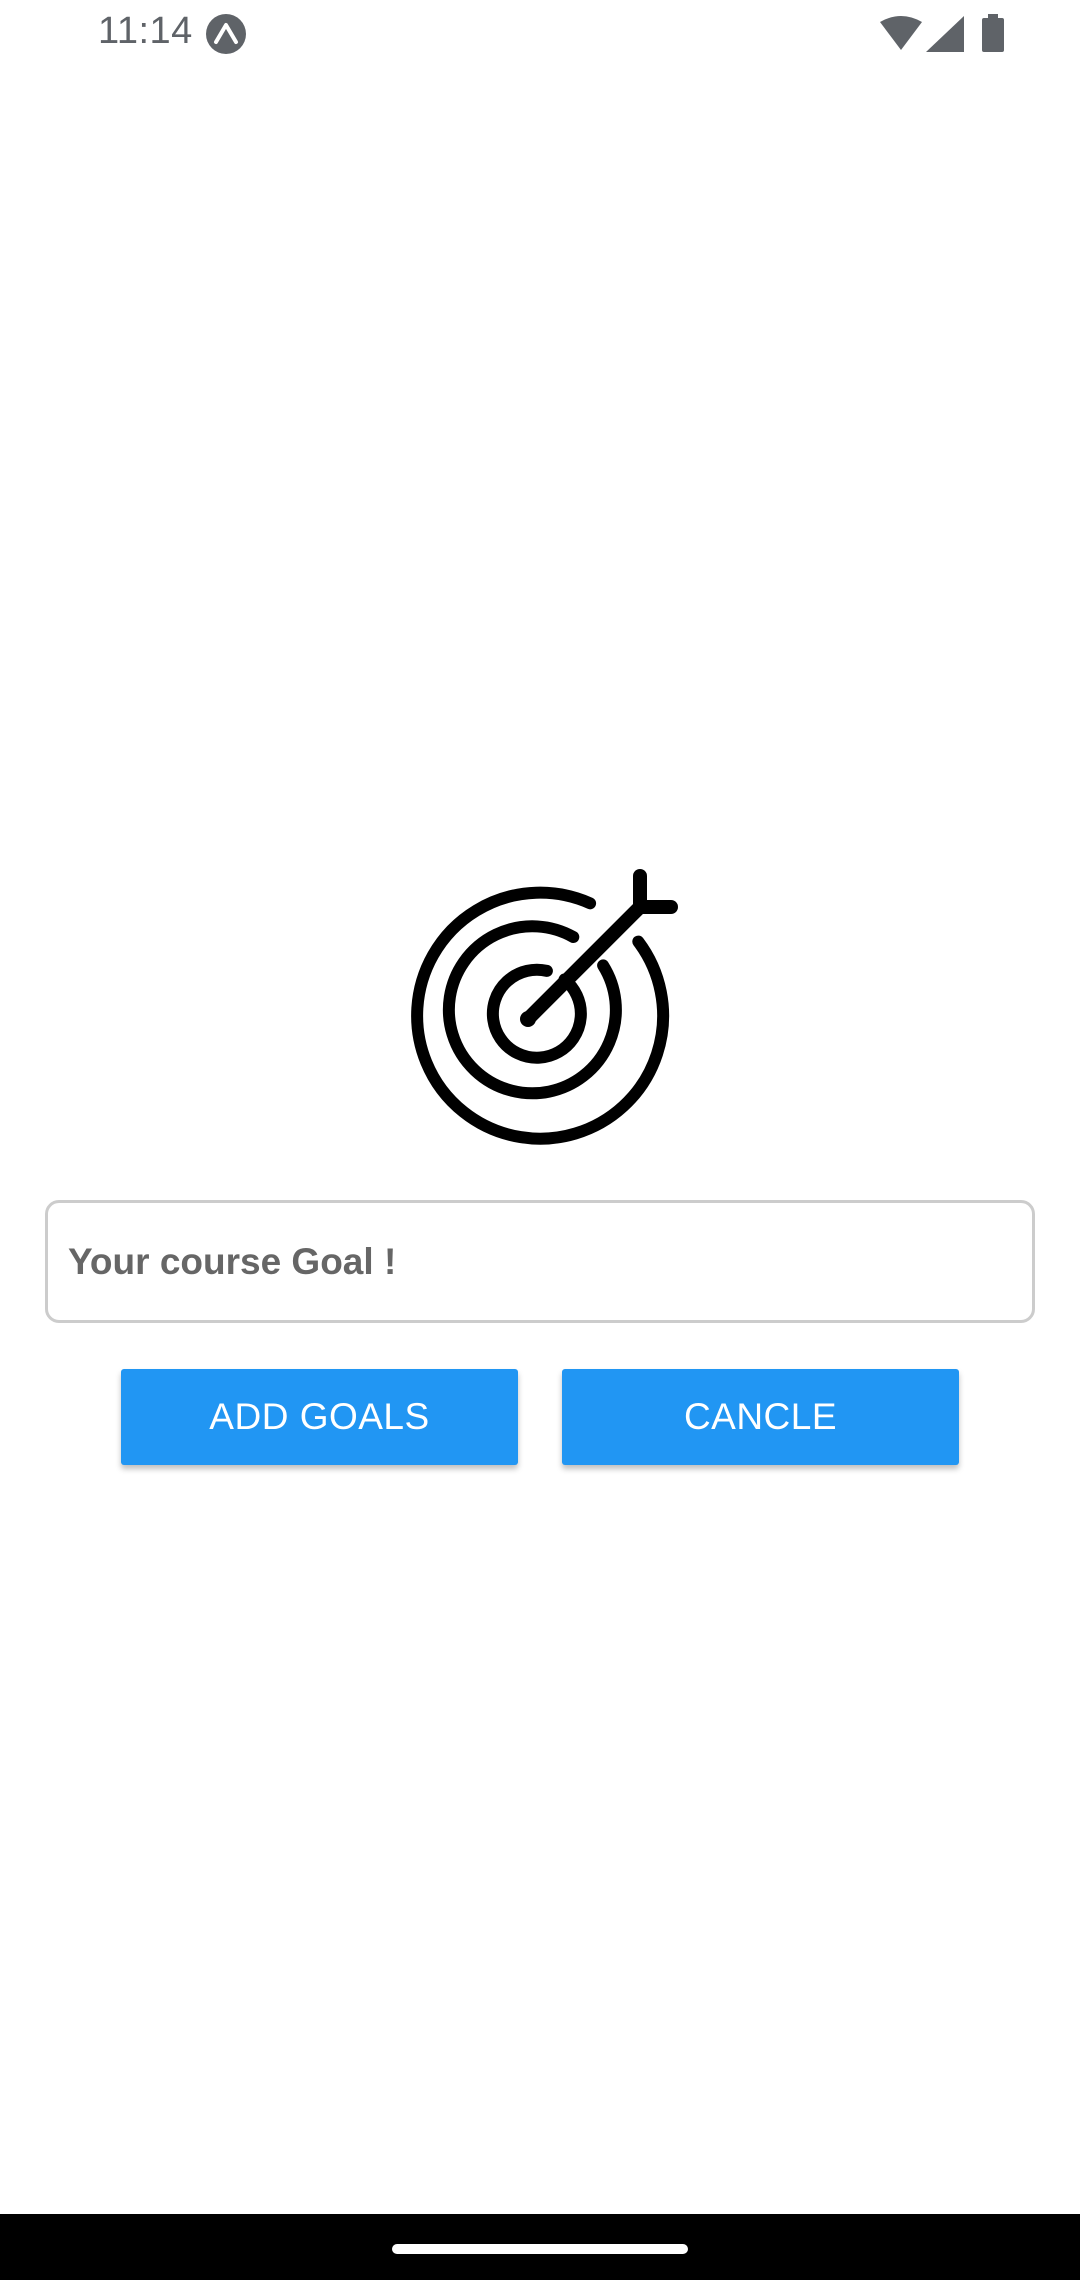 The width and height of the screenshot is (1080, 2280). What do you see at coordinates (760, 1417) in the screenshot?
I see `cancel-button: CANCLE` at bounding box center [760, 1417].